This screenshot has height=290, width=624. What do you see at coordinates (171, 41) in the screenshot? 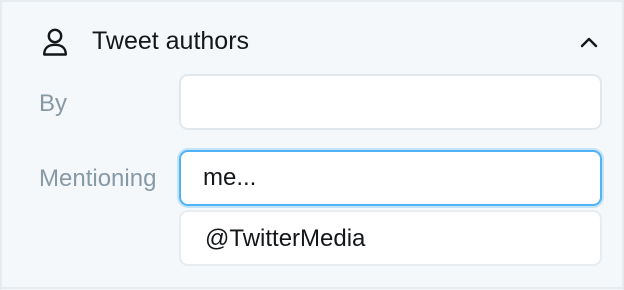
I see `section-title: Tweet authors` at bounding box center [171, 41].